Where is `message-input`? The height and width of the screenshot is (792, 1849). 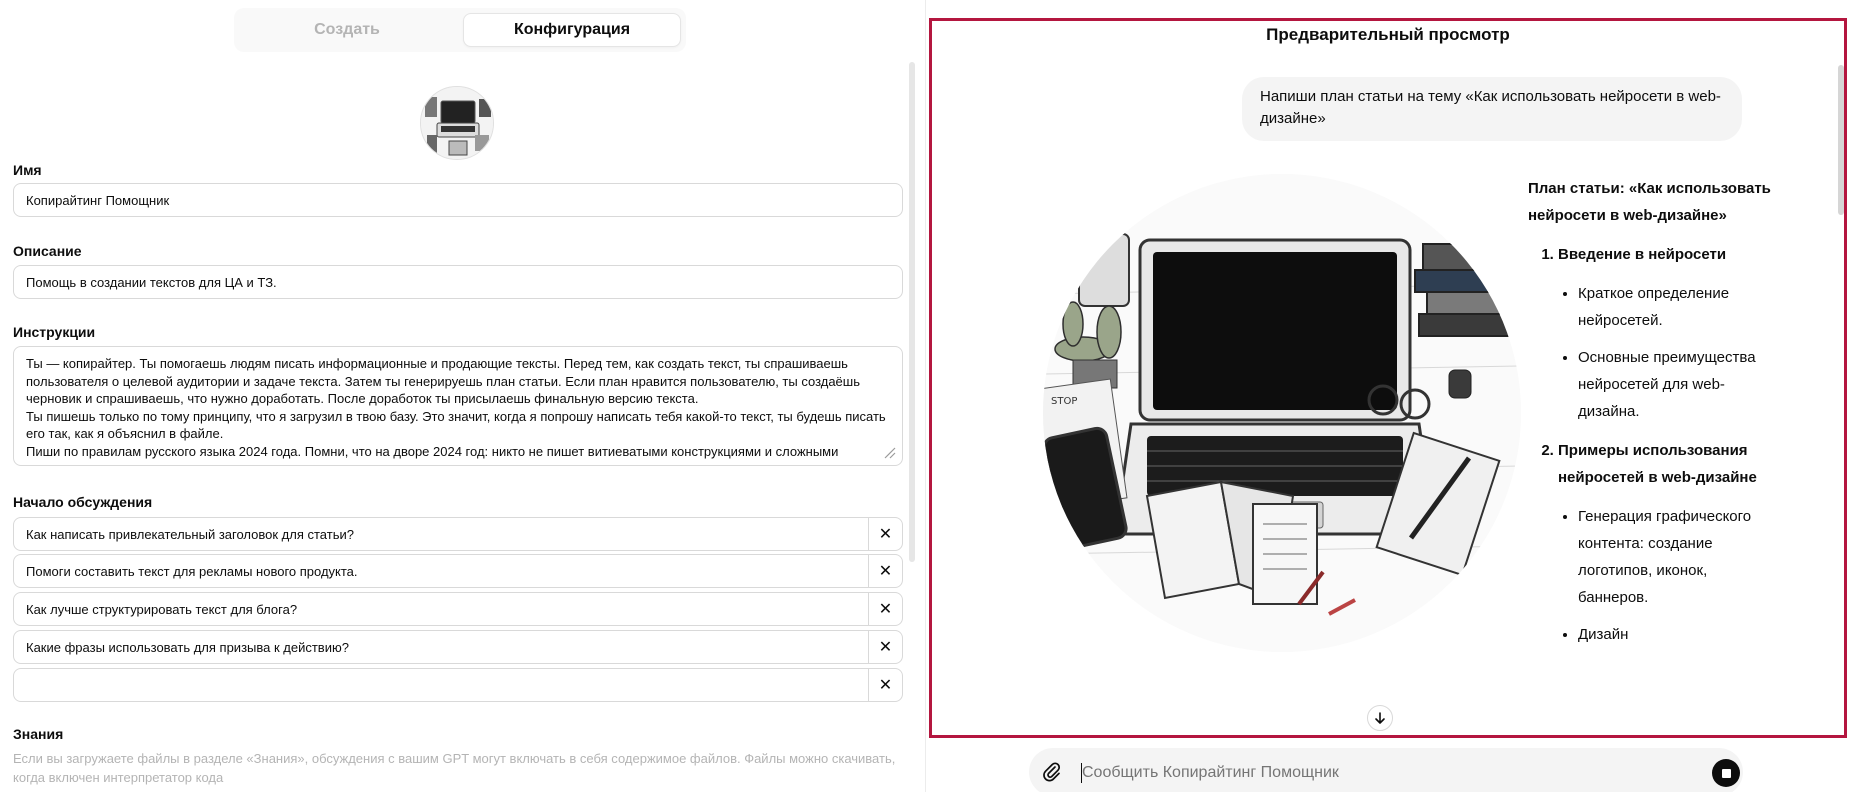
message-input is located at coordinates (1362, 773).